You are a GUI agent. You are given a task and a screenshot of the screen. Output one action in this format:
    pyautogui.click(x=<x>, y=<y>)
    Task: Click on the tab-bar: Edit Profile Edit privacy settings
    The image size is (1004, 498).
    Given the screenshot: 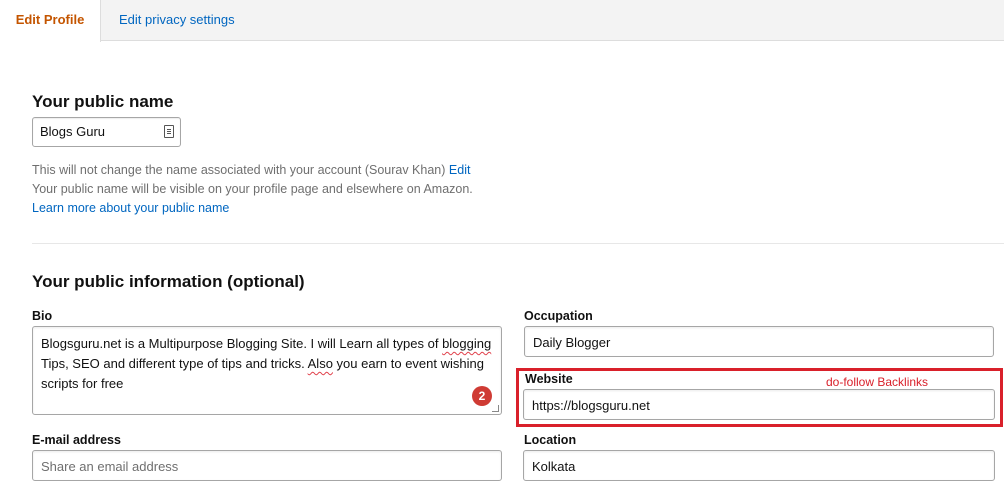 What is the action you would take?
    pyautogui.click(x=502, y=21)
    